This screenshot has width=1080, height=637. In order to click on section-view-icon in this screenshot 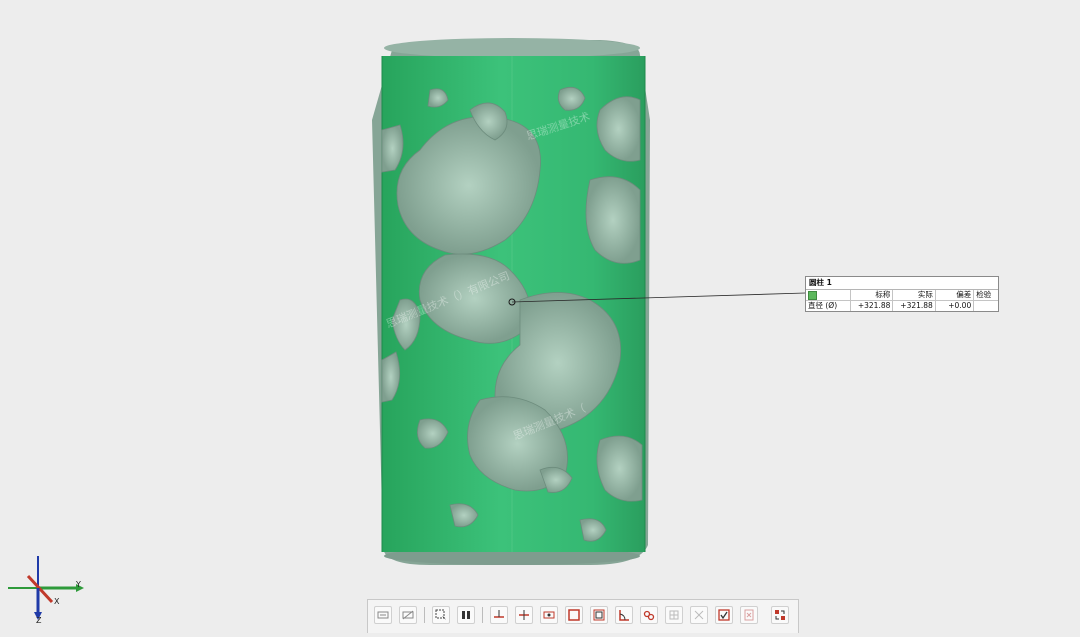, I will do `click(549, 615)`.